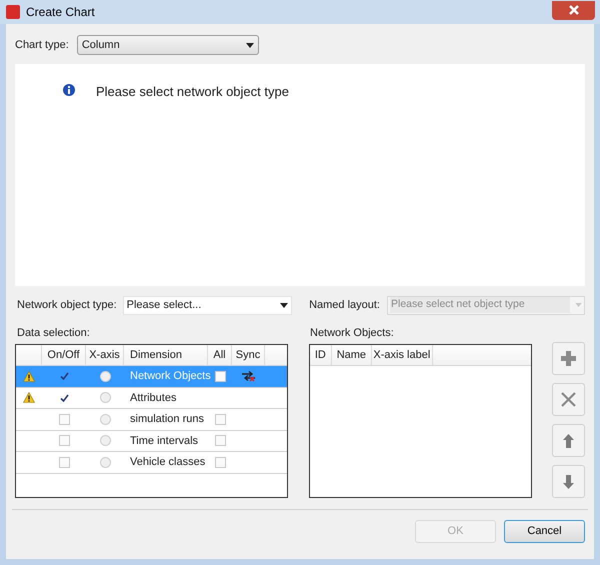 The width and height of the screenshot is (600, 565). Describe the element at coordinates (60, 12) in the screenshot. I see `window-title: Create Chart` at that location.